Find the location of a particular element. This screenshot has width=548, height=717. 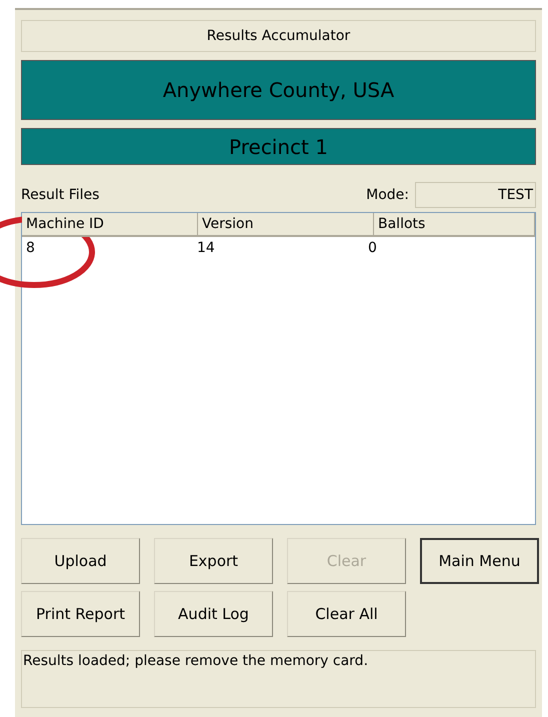

column-header: Version is located at coordinates (286, 224).